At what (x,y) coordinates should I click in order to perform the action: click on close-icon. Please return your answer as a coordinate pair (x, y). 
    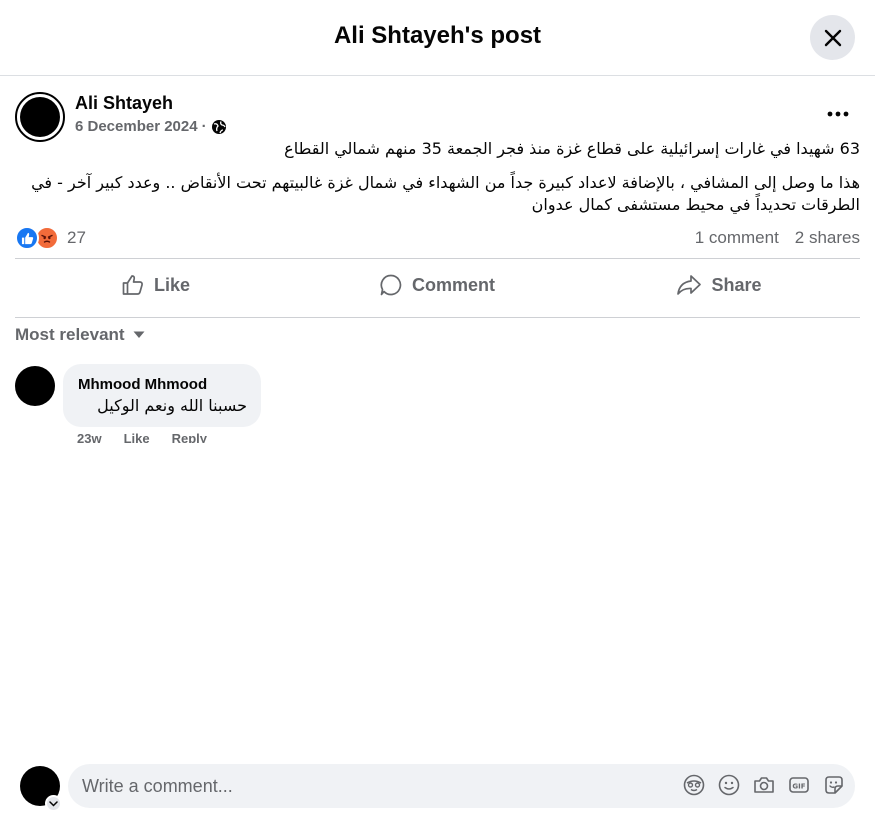
    Looking at the image, I should click on (832, 37).